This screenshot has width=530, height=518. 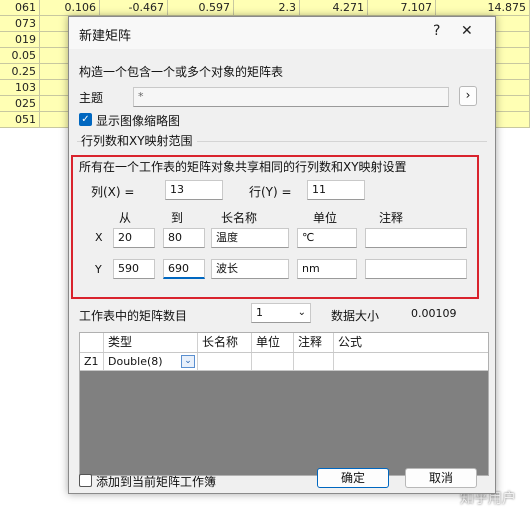 I want to click on grid-header-unit: 单位, so click(x=273, y=342).